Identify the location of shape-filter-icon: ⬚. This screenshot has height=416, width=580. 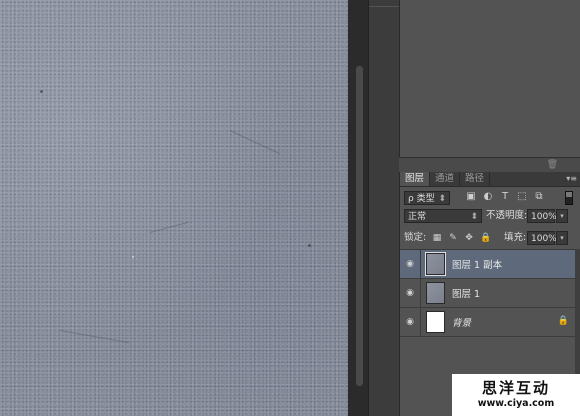
(522, 197).